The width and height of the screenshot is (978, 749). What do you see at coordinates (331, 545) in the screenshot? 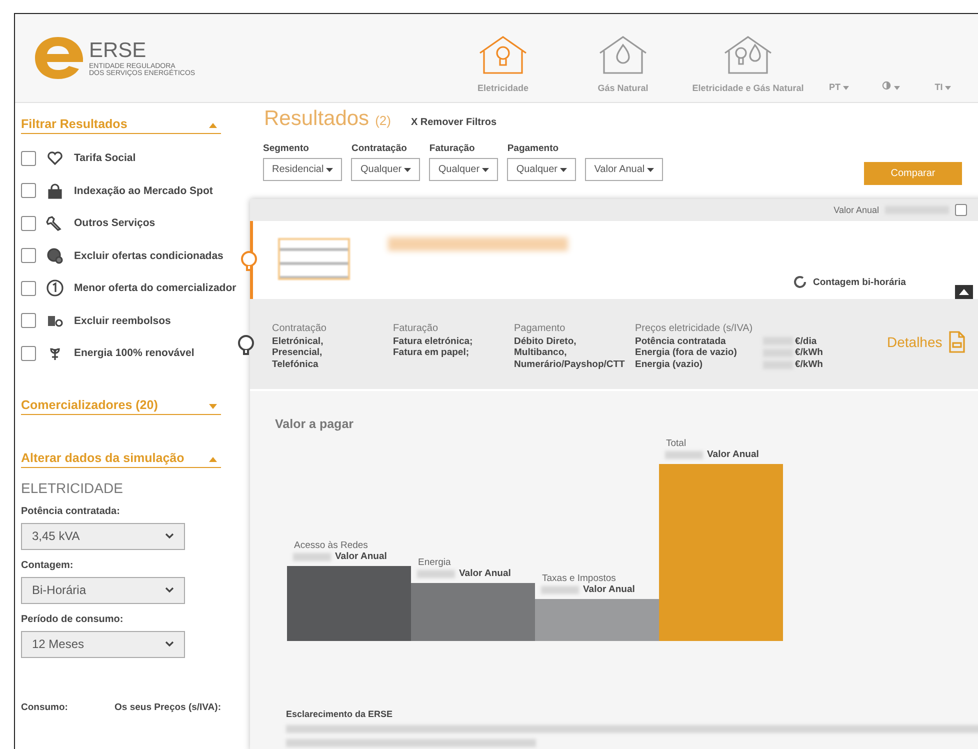
I see `bar-label: Acesso às Redes` at bounding box center [331, 545].